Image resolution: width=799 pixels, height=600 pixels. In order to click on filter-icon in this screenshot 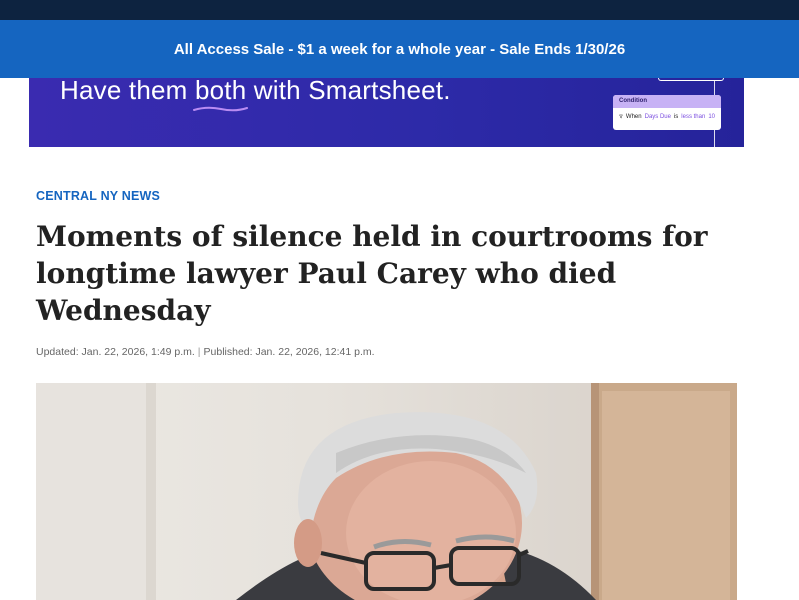, I will do `click(621, 116)`.